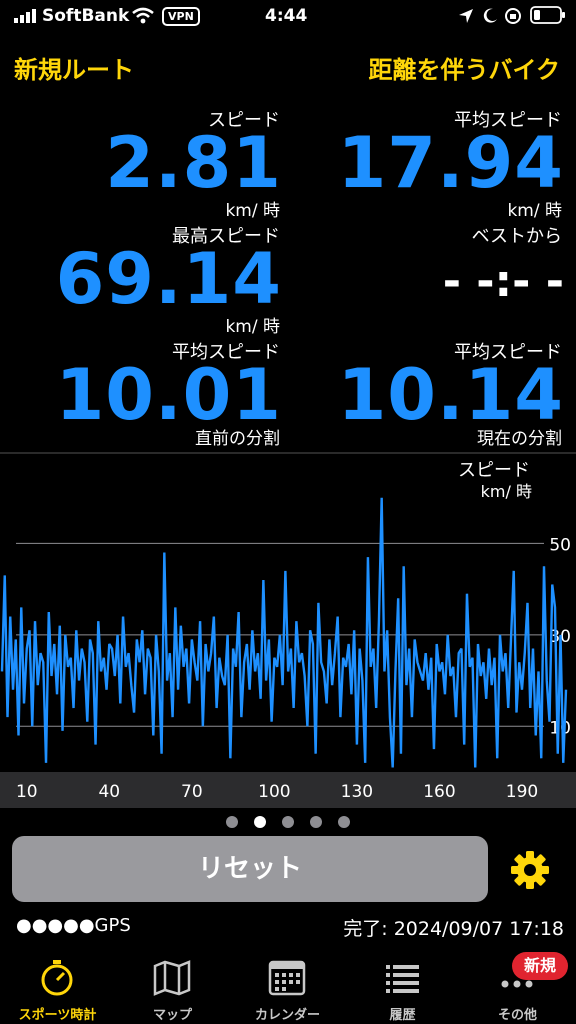 The width and height of the screenshot is (576, 1024). I want to click on list-icon, so click(402, 979).